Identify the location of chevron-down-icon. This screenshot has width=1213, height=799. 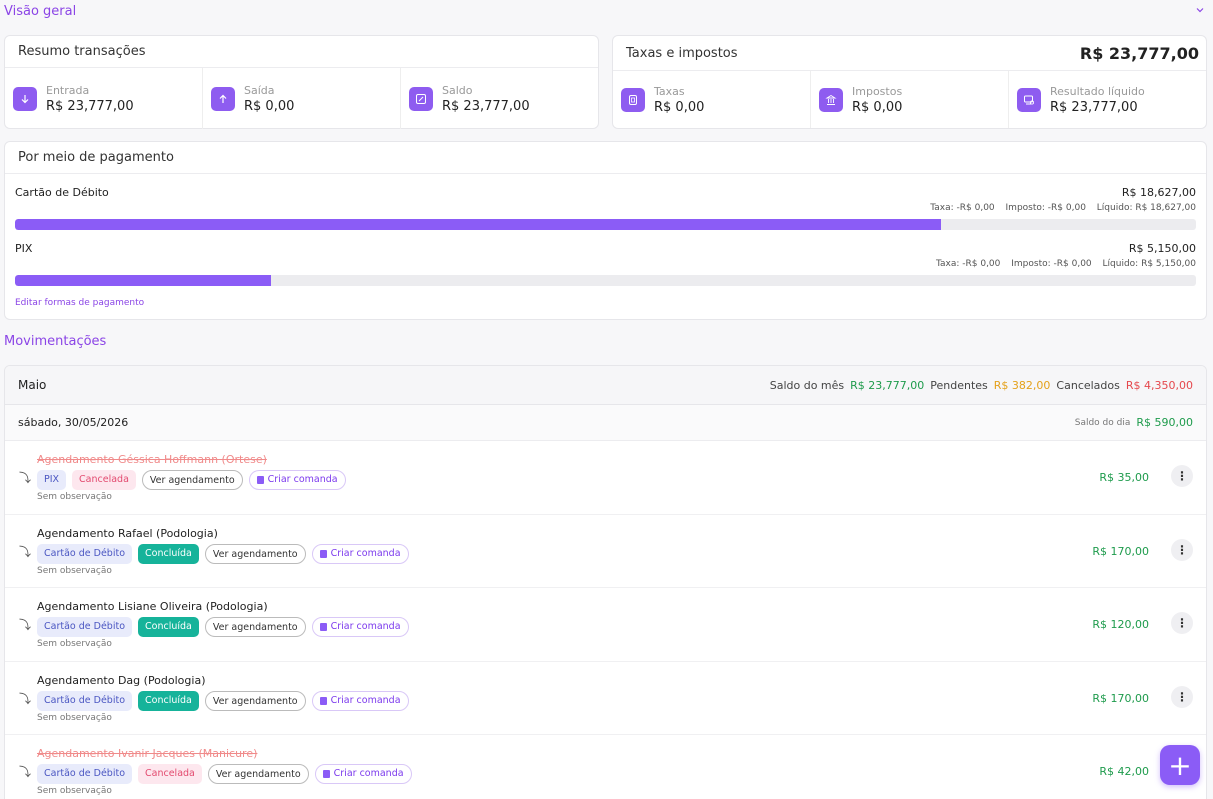
(1200, 10).